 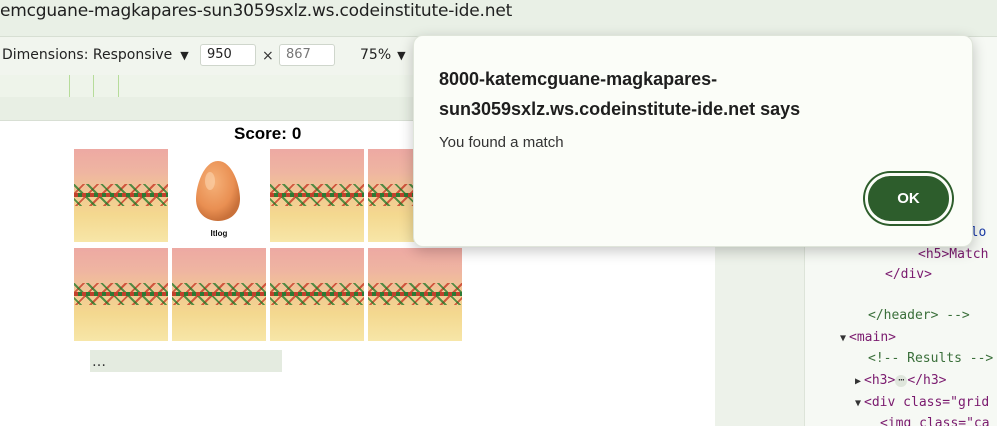 I want to click on zoom-dropdown: 75% ▼, so click(x=383, y=55).